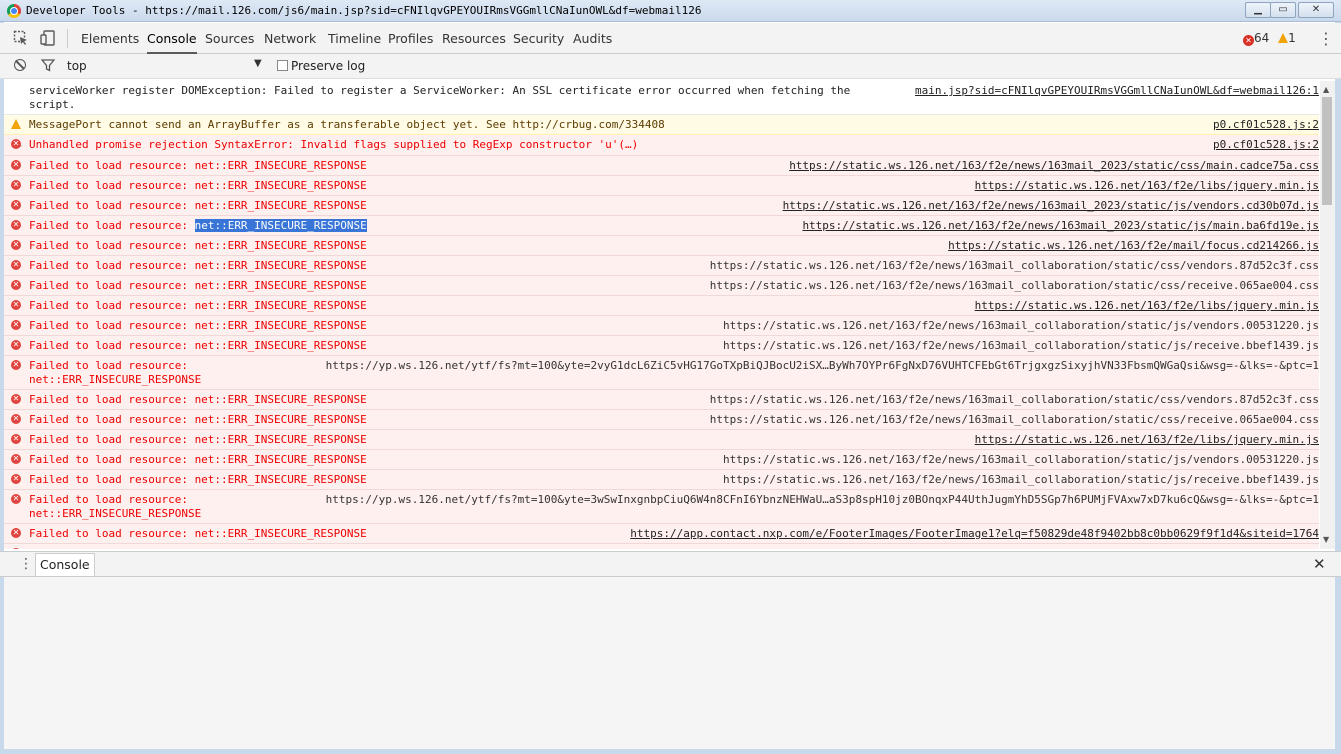 This screenshot has height=754, width=1341. Describe the element at coordinates (1319, 564) in the screenshot. I see `drawer-close-icon: ✕` at that location.